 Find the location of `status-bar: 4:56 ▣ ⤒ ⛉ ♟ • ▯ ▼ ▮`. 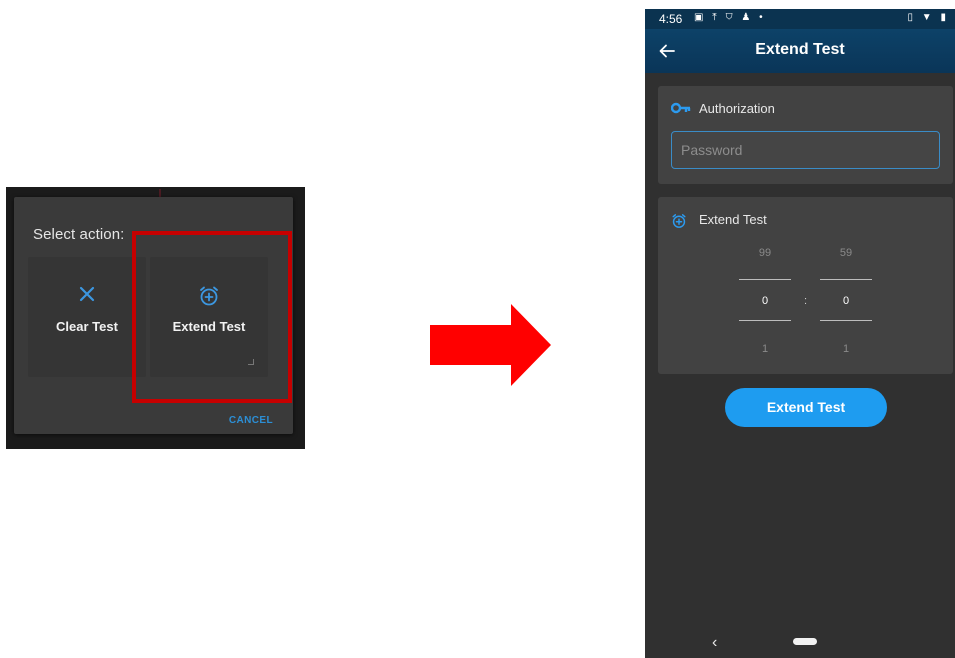

status-bar: 4:56 ▣ ⤒ ⛉ ♟ • ▯ ▼ ▮ is located at coordinates (800, 19).